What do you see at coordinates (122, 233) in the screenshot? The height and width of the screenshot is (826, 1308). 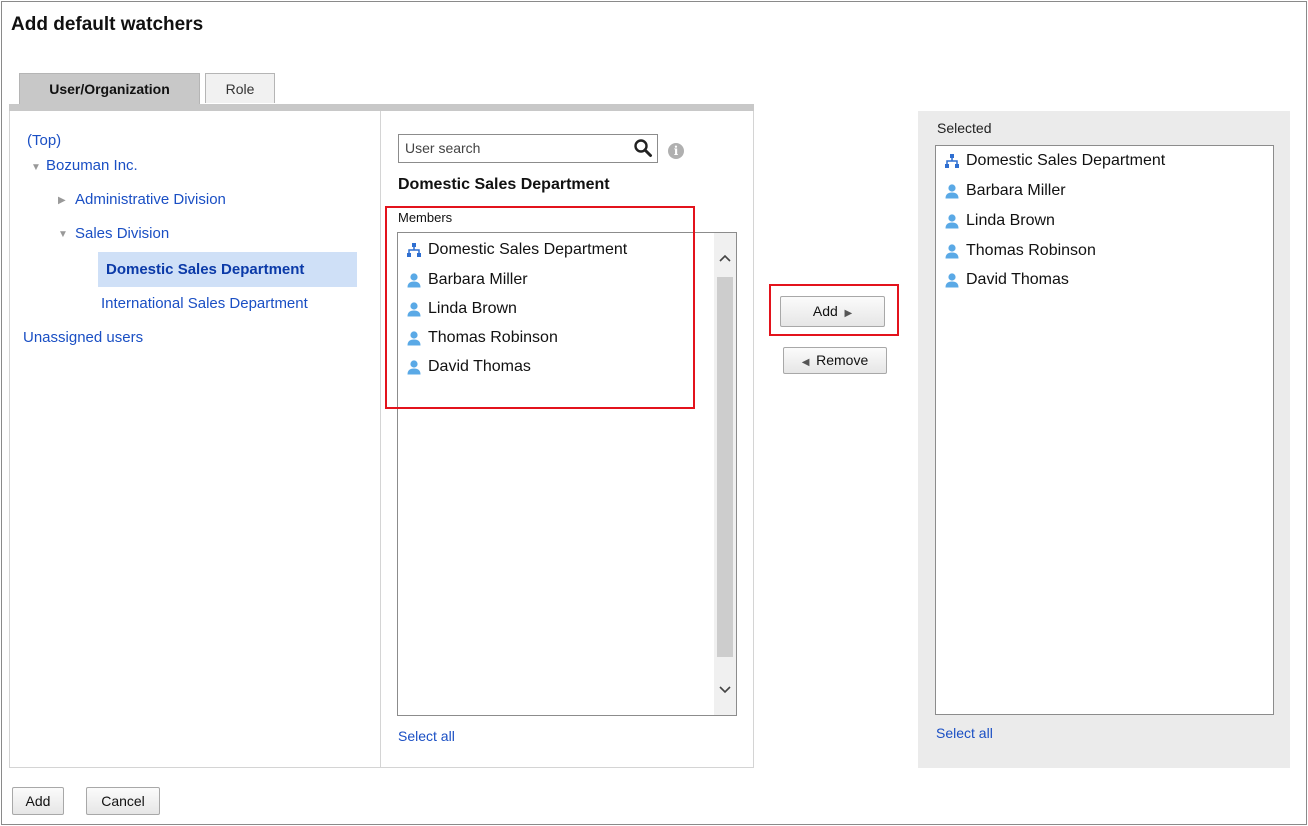 I see `tree-item-sales-division: Sales Division` at bounding box center [122, 233].